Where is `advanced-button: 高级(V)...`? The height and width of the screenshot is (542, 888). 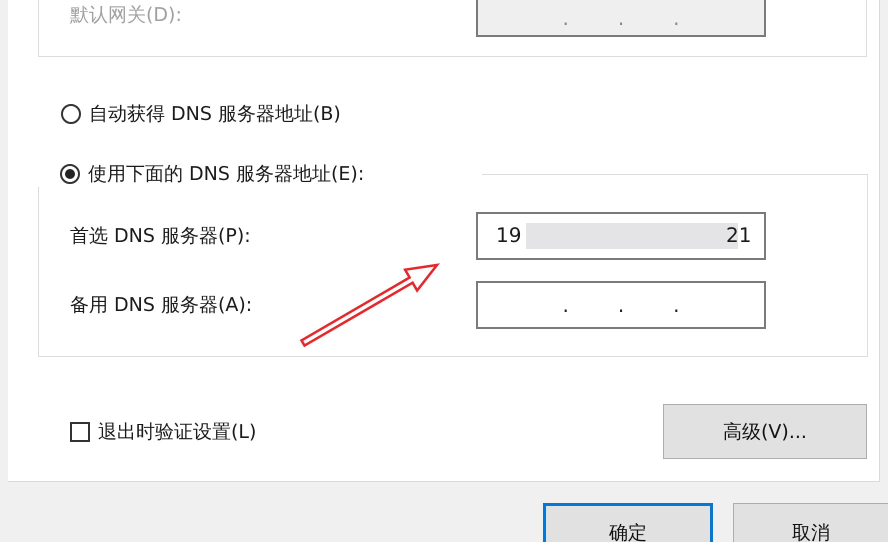 advanced-button: 高级(V)... is located at coordinates (765, 431).